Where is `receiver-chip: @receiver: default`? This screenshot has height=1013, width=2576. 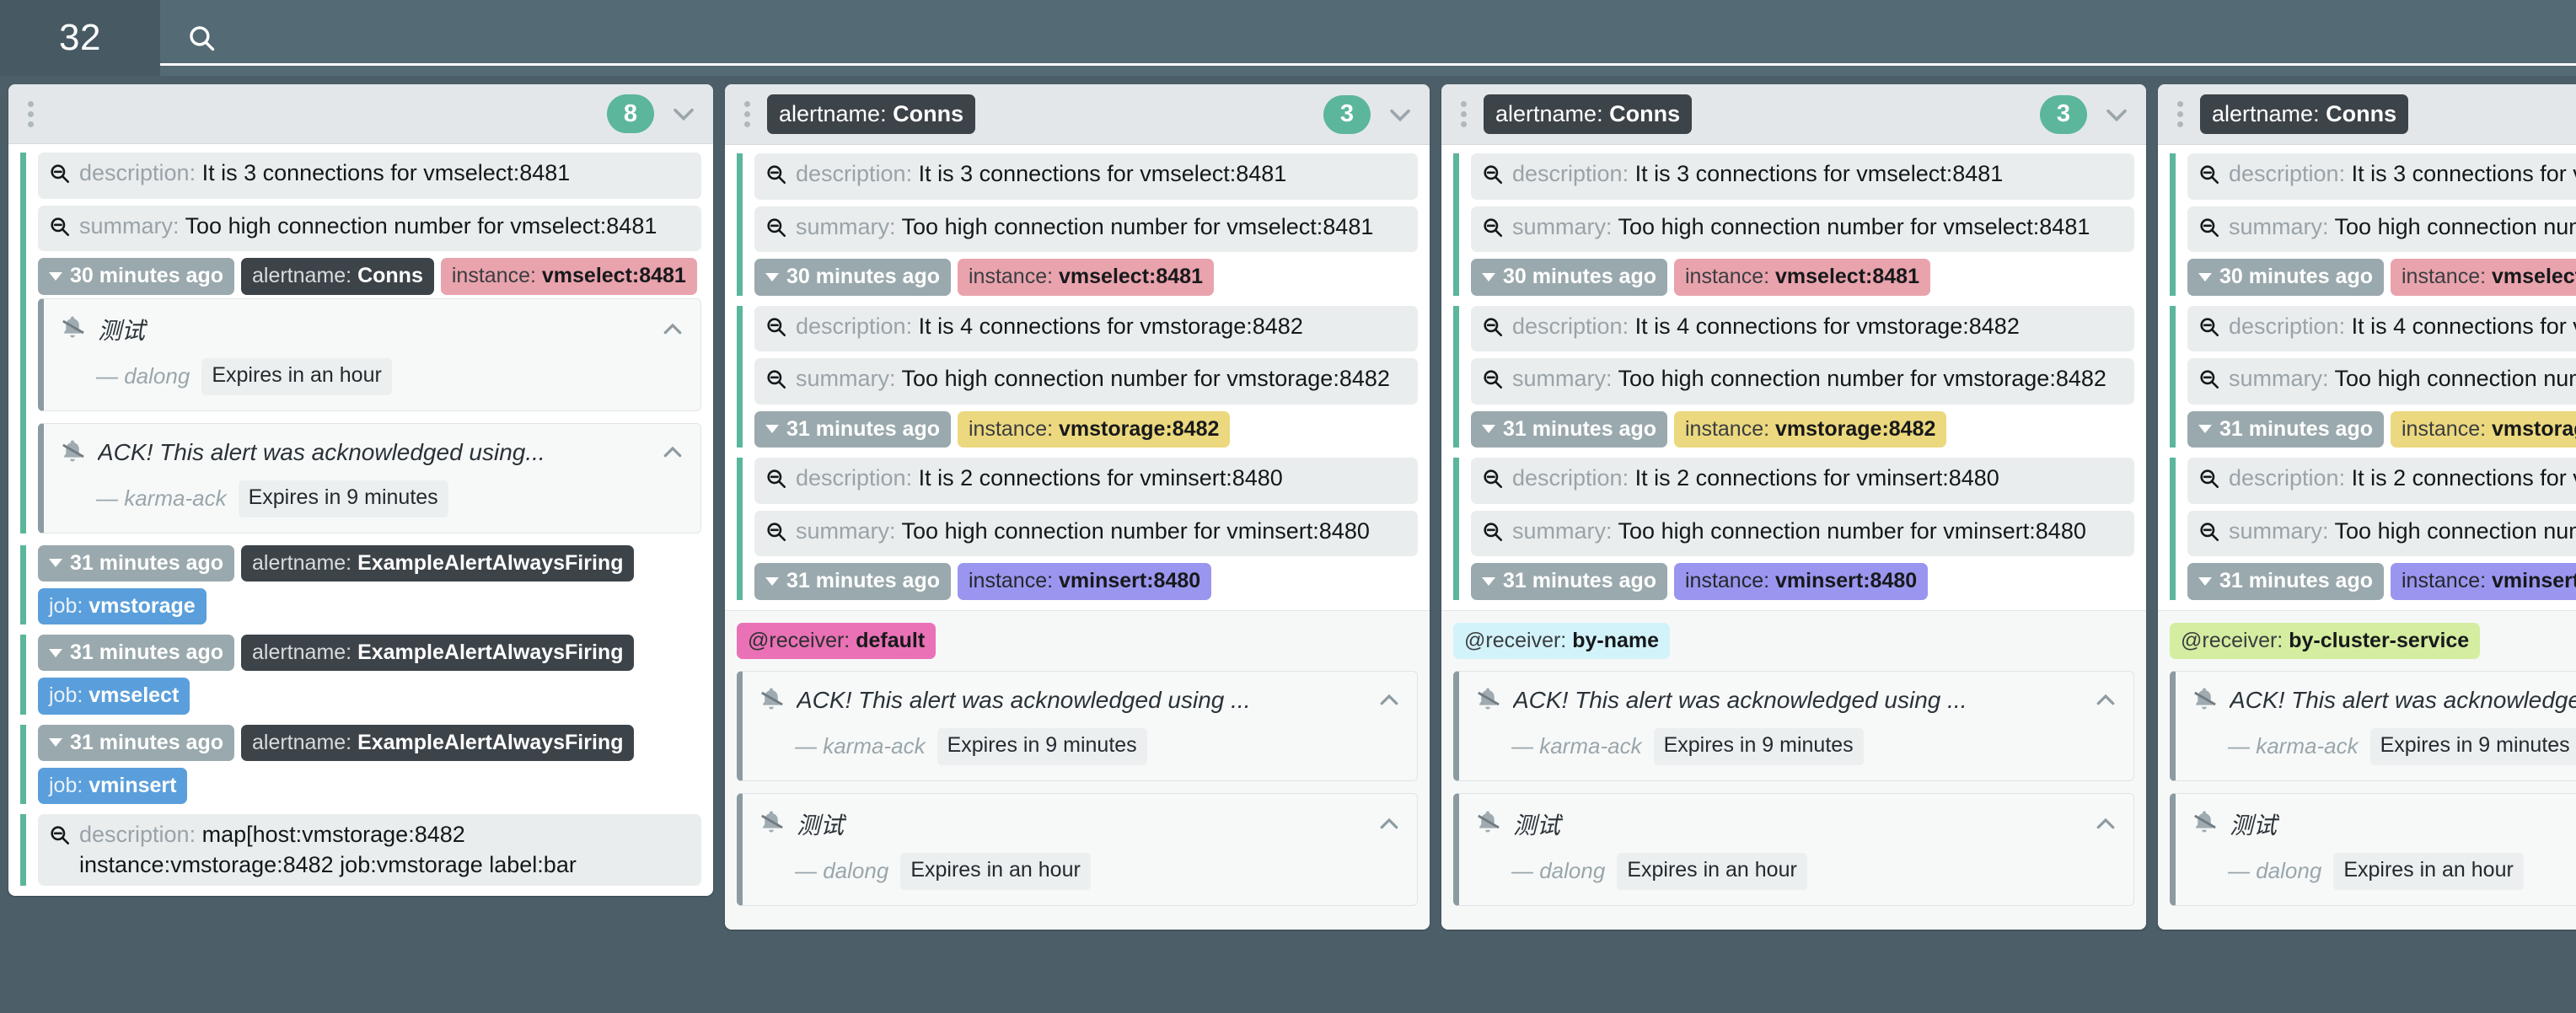 receiver-chip: @receiver: default is located at coordinates (836, 641).